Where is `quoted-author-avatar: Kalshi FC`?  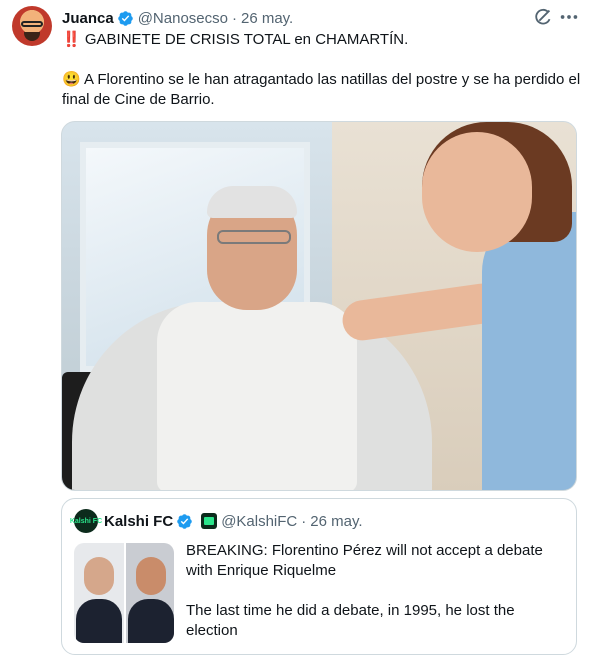
quoted-author-avatar: Kalshi FC is located at coordinates (86, 521).